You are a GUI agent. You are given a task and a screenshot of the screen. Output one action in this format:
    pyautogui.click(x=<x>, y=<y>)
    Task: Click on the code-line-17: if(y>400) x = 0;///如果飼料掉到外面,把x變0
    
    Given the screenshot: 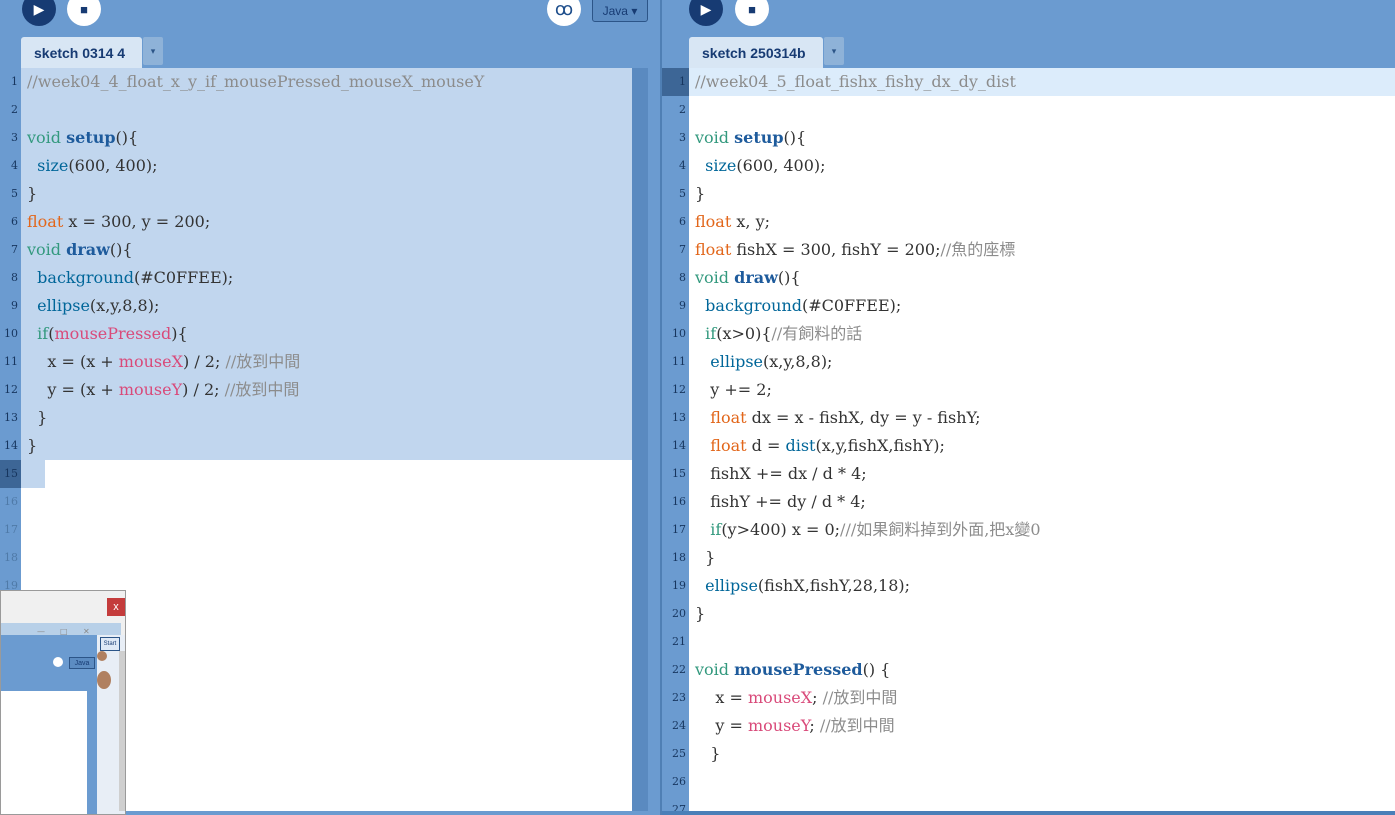 What is the action you would take?
    pyautogui.click(x=875, y=529)
    